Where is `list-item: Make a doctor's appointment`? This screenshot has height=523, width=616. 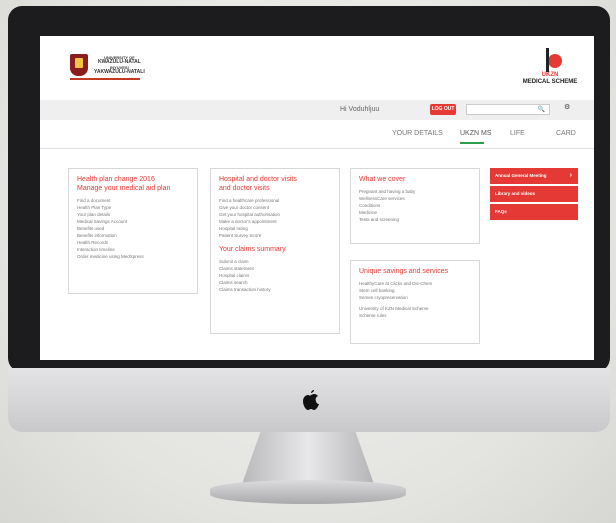 list-item: Make a doctor's appointment is located at coordinates (275, 221).